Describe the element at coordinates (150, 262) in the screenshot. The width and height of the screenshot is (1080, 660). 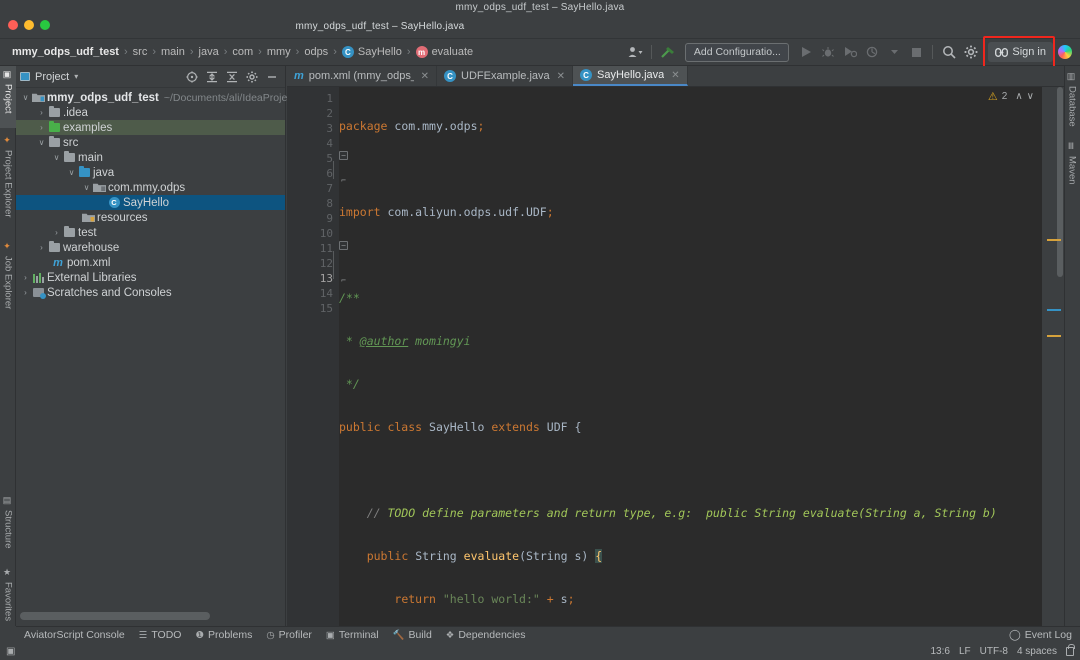
I see `tree-item-pom-xml: m pom.xml` at that location.